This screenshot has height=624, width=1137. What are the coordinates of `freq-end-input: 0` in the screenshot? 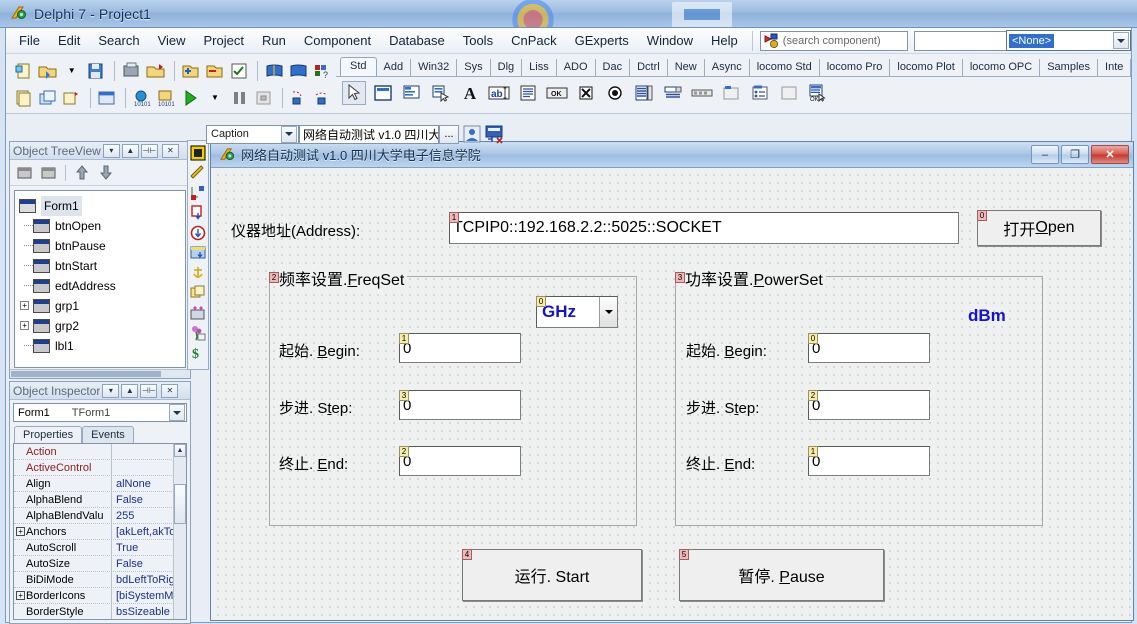 It's located at (460, 461).